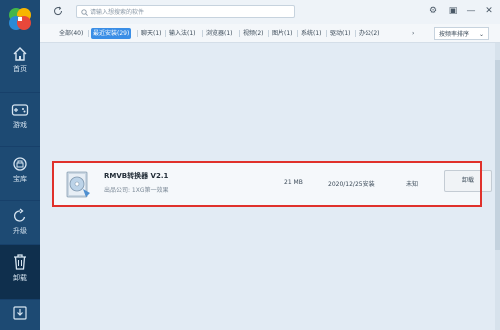 The height and width of the screenshot is (330, 500). I want to click on sidebar-item-label: 宝库, so click(20, 179).